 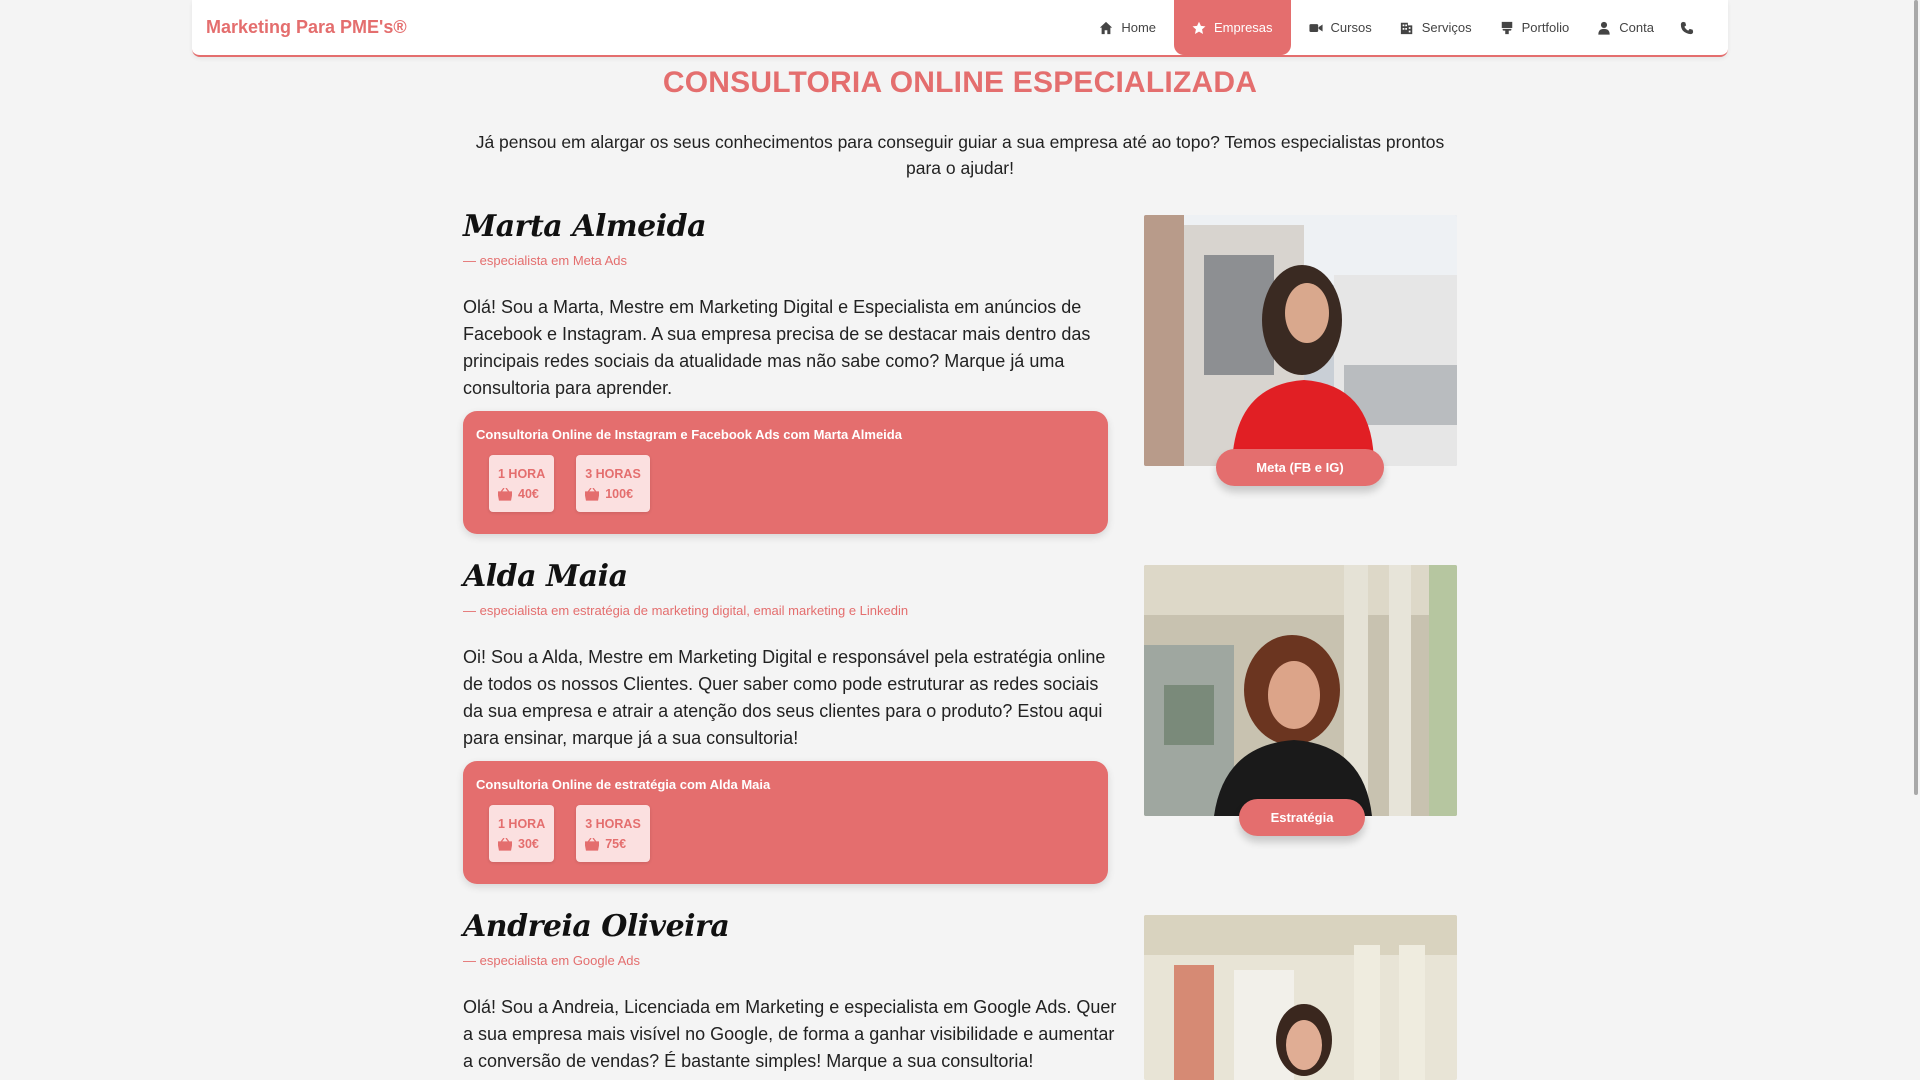 I want to click on price-option-1h: 1 HORA 40€, so click(x=522, y=483).